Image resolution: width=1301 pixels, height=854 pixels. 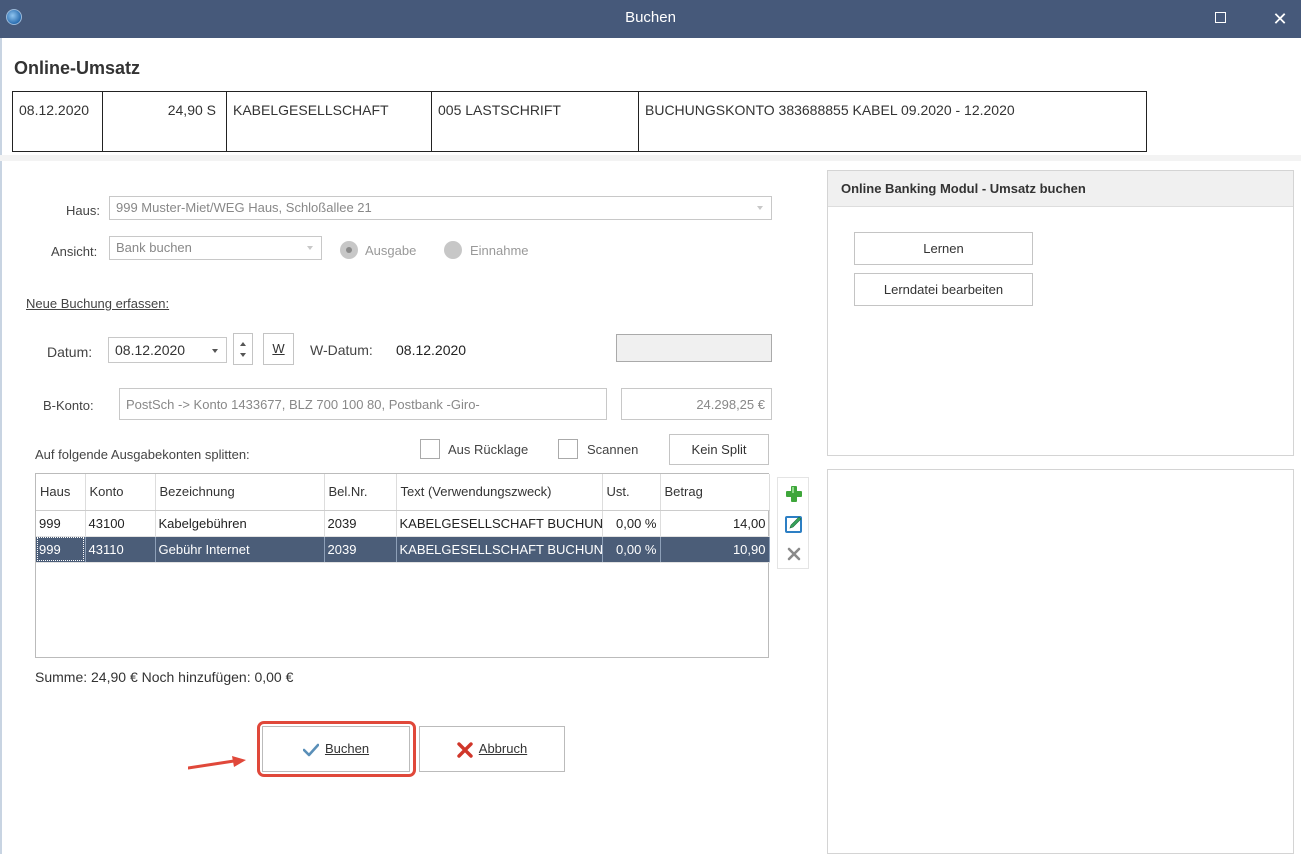 I want to click on ansicht-label: Ansicht:, so click(x=74, y=251).